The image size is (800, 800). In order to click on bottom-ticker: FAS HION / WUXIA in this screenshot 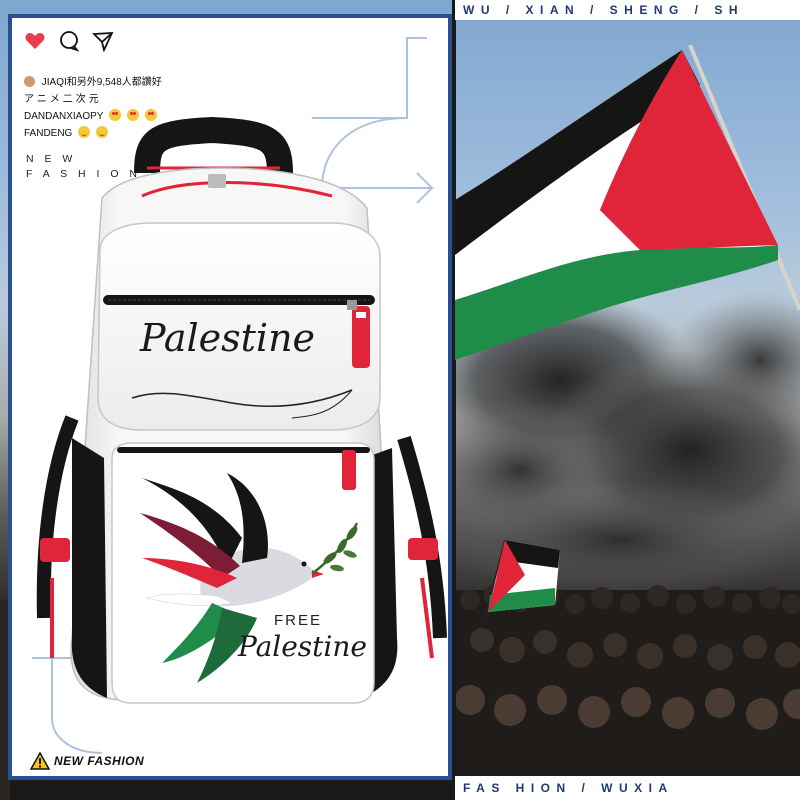, I will do `click(627, 788)`.